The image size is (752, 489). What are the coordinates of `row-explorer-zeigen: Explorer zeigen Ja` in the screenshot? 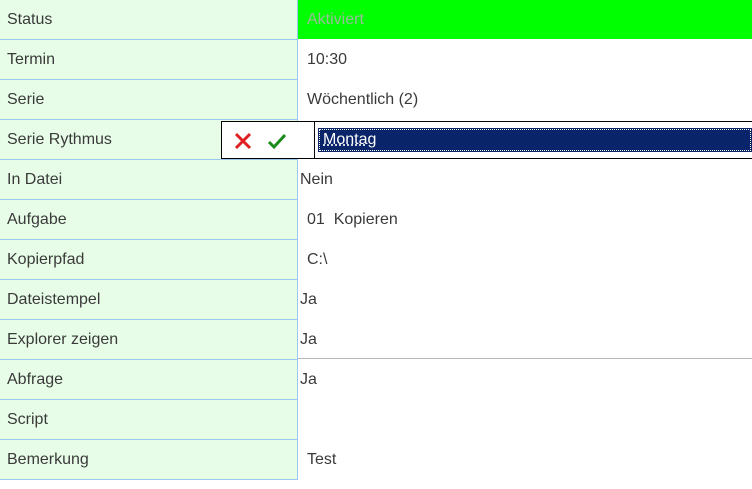 It's located at (376, 340).